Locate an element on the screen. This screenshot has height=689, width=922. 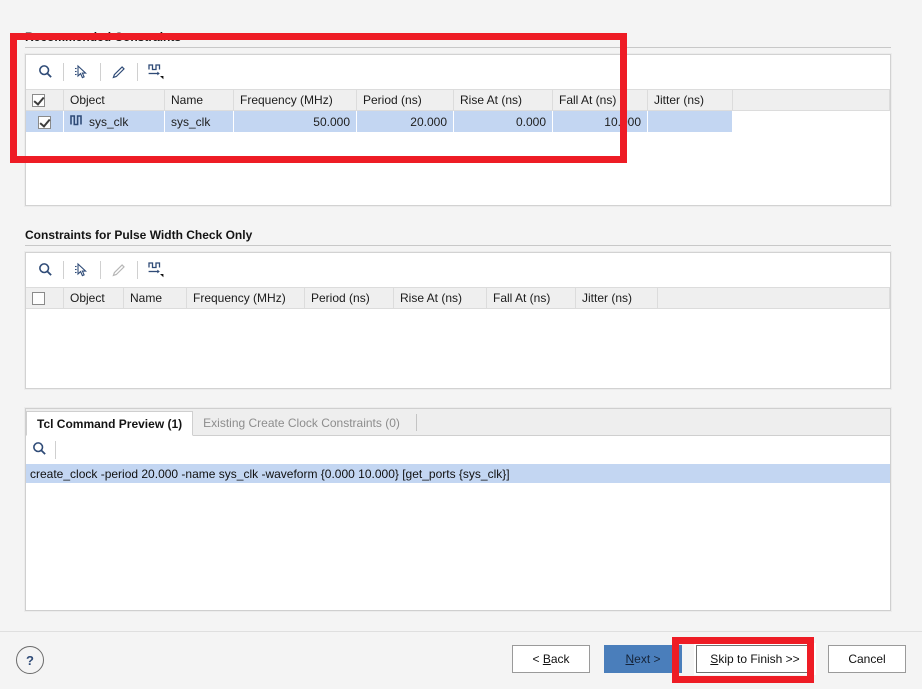
next-button: Next > is located at coordinates (643, 659).